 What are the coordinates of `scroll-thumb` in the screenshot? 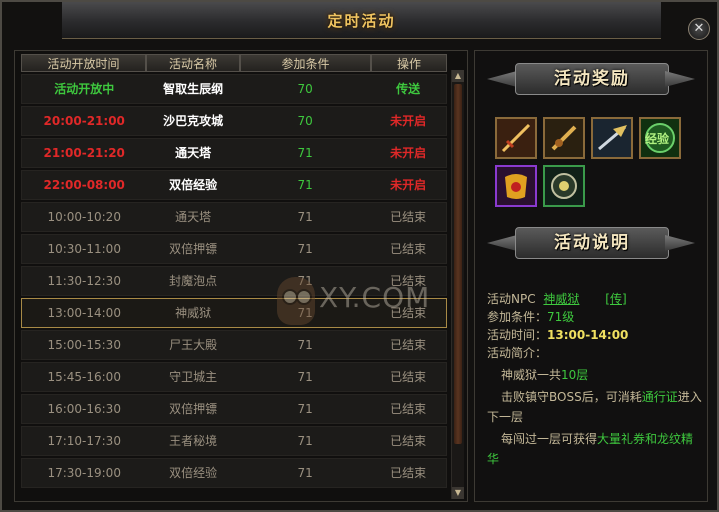 It's located at (458, 264).